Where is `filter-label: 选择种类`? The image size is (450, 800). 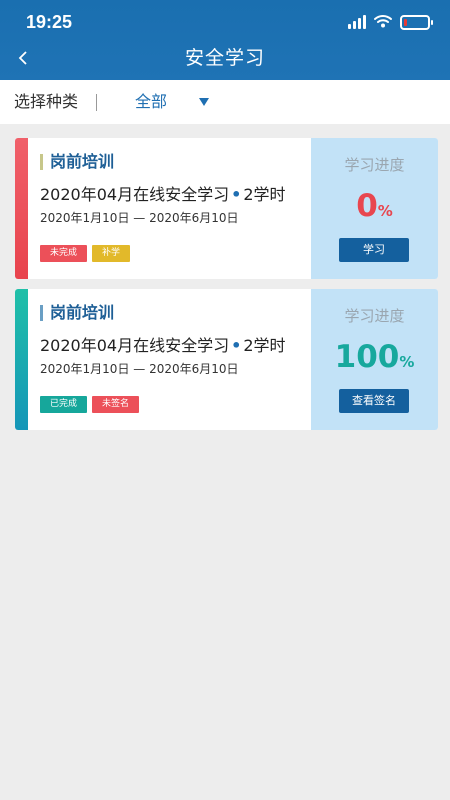 filter-label: 选择种类 is located at coordinates (46, 101).